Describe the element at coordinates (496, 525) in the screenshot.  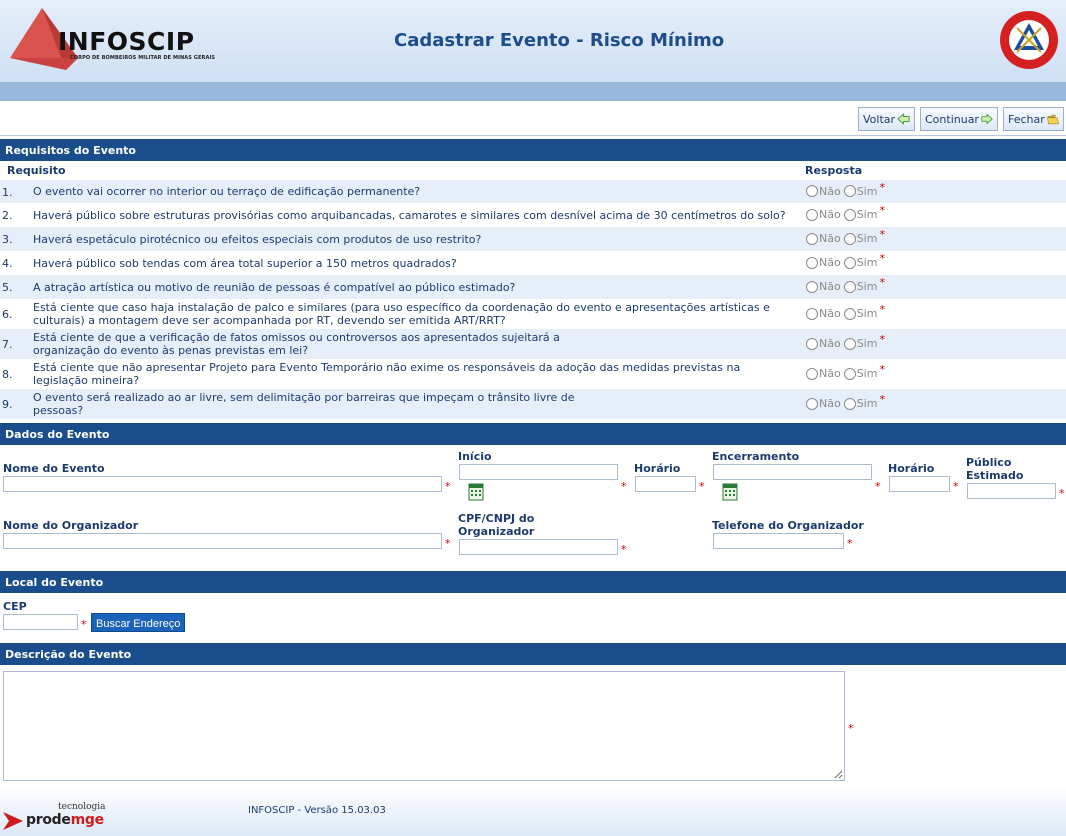
I see `organizer-document-label: CPF/CNPJ do Organizador` at that location.